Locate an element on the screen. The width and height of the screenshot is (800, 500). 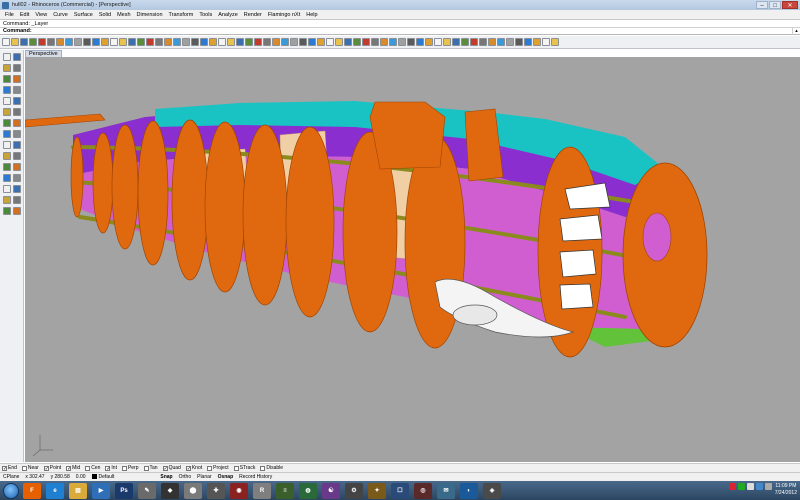
maximize-button: □ is located at coordinates (775, 5).